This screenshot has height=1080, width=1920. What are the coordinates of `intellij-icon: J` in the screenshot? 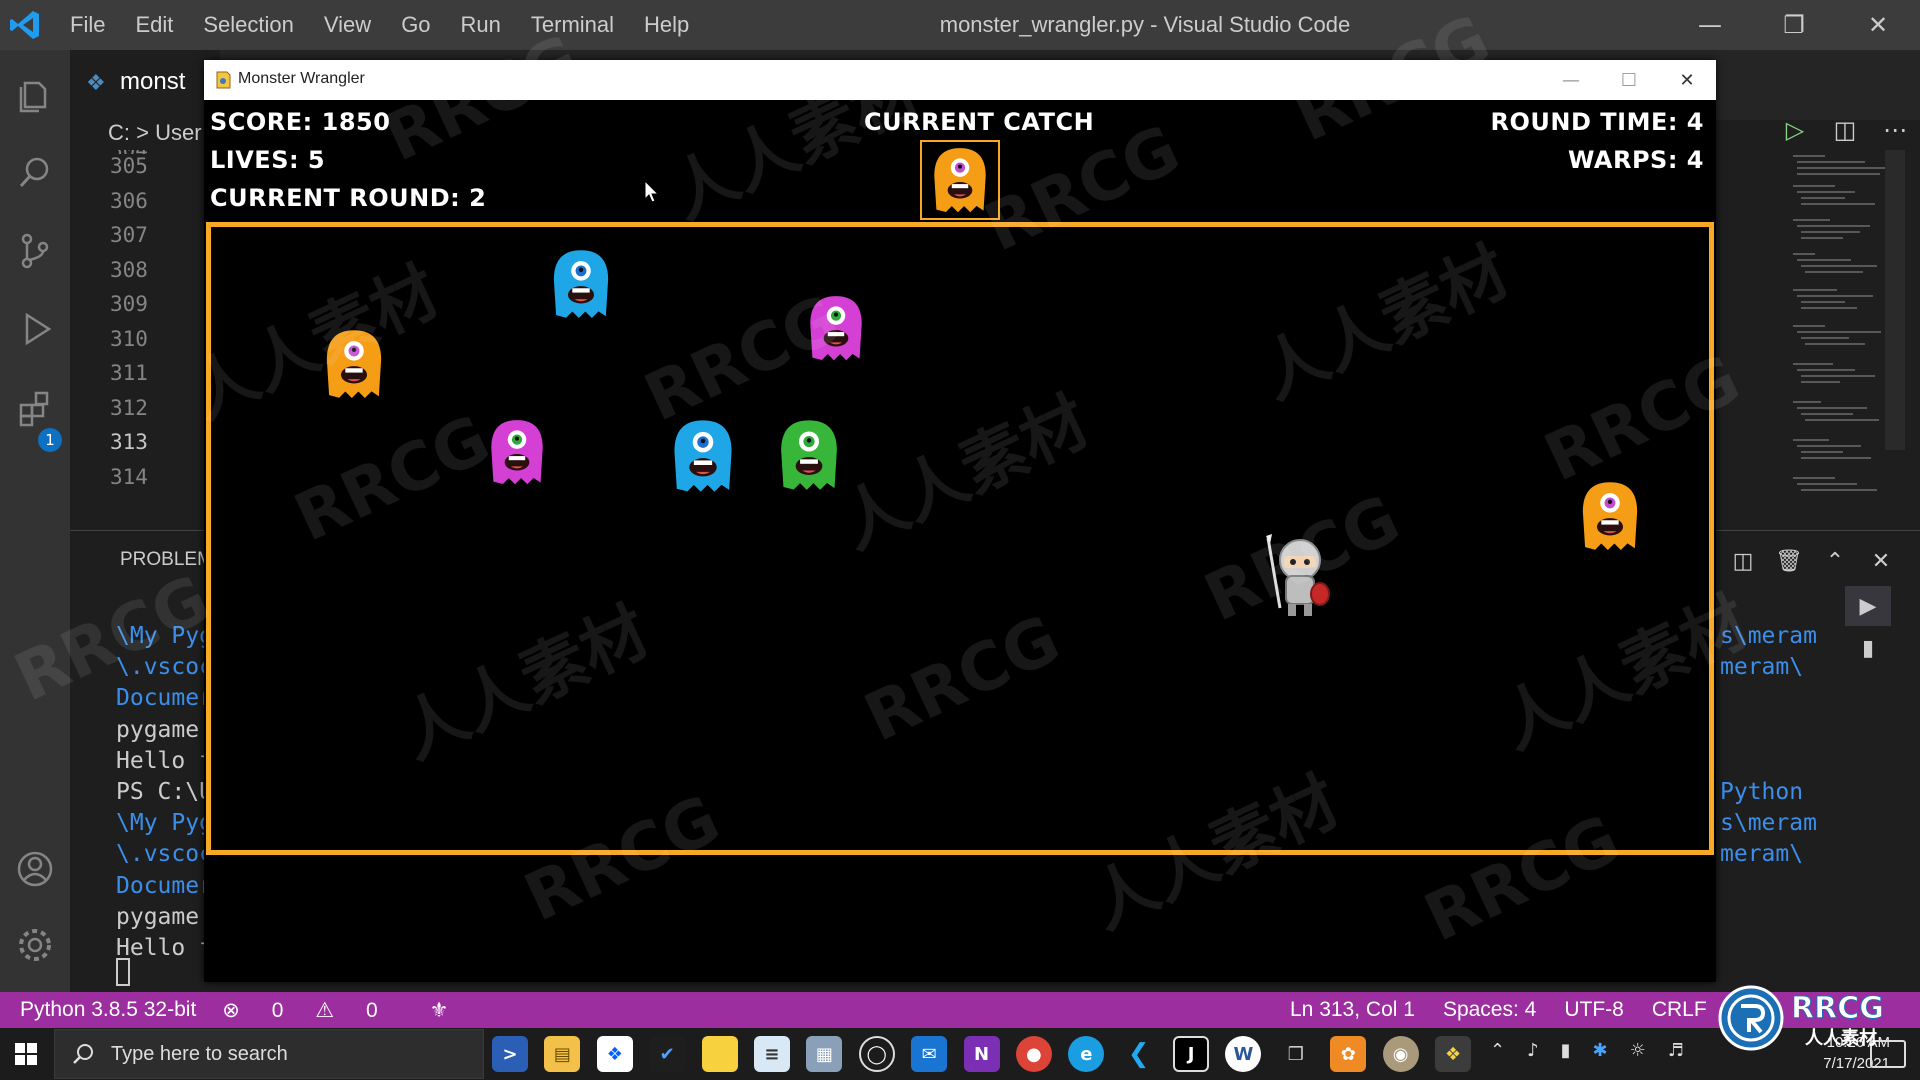 It's located at (1191, 1054).